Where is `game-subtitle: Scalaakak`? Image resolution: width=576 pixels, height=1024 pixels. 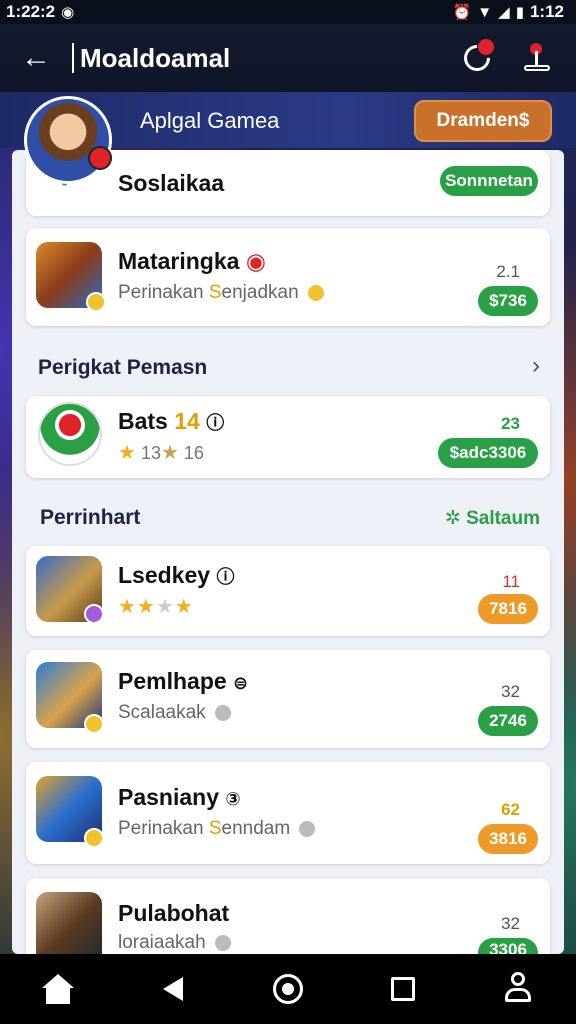 game-subtitle: Scalaakak is located at coordinates (174, 713).